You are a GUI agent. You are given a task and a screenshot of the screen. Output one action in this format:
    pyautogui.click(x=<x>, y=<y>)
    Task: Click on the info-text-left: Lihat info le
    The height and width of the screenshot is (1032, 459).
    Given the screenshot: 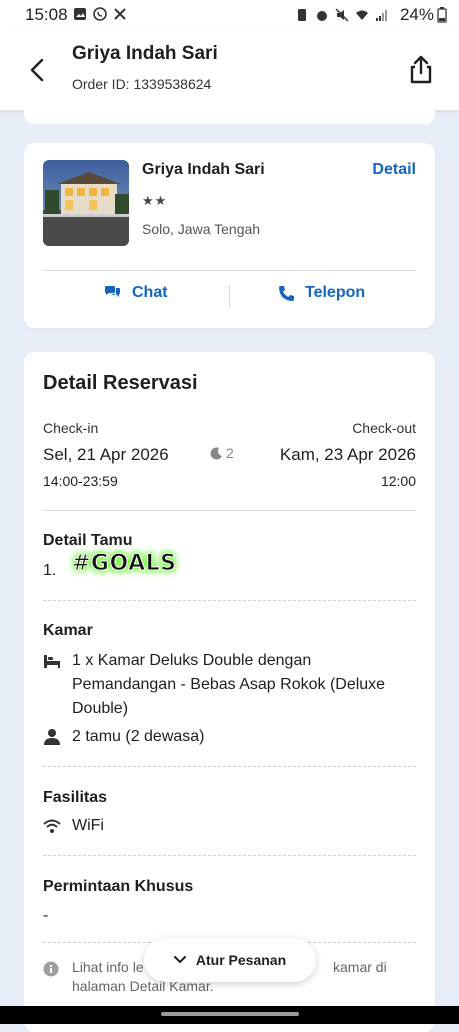 What is the action you would take?
    pyautogui.click(x=108, y=967)
    